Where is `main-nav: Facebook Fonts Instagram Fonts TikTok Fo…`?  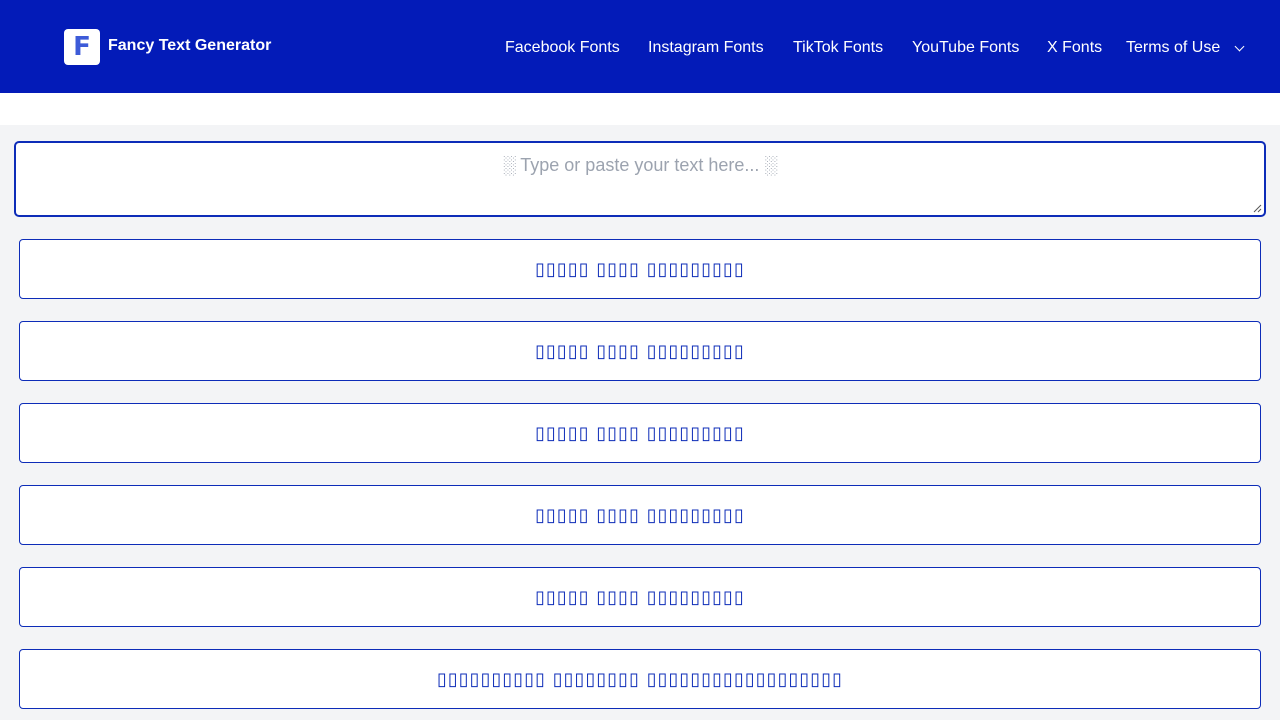
main-nav: Facebook Fonts Instagram Fonts TikTok Fo… is located at coordinates (640, 48).